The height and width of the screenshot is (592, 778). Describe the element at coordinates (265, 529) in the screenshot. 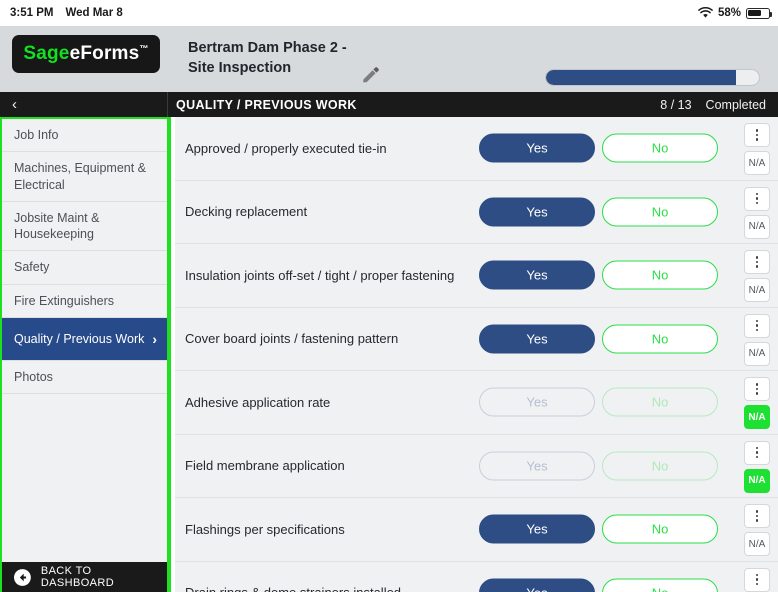

I see `question-label: Flashings per specifications` at that location.